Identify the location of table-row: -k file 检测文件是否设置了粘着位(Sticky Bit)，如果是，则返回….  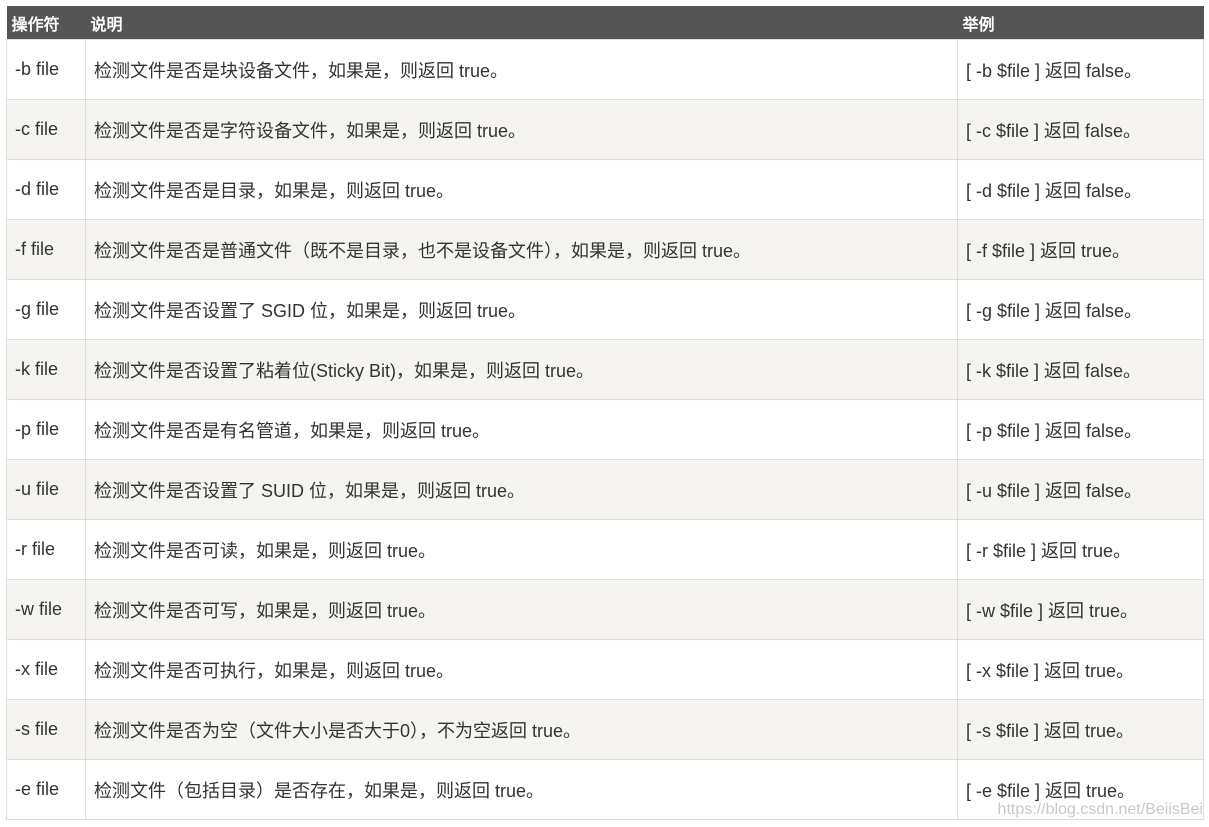
(605, 369).